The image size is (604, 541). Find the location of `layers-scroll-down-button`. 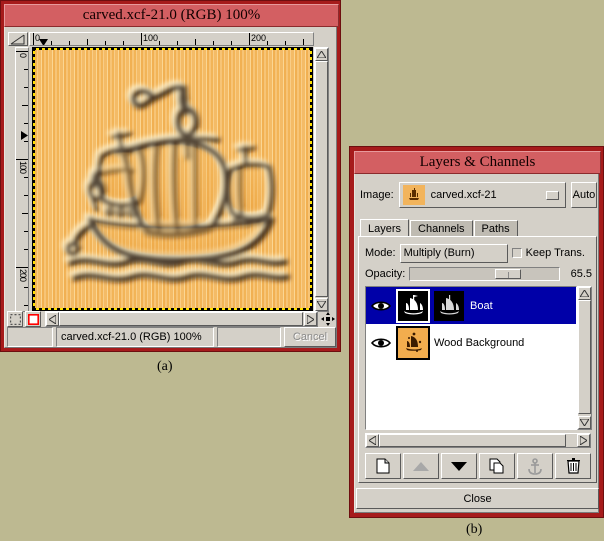

layers-scroll-down-button is located at coordinates (584, 422).